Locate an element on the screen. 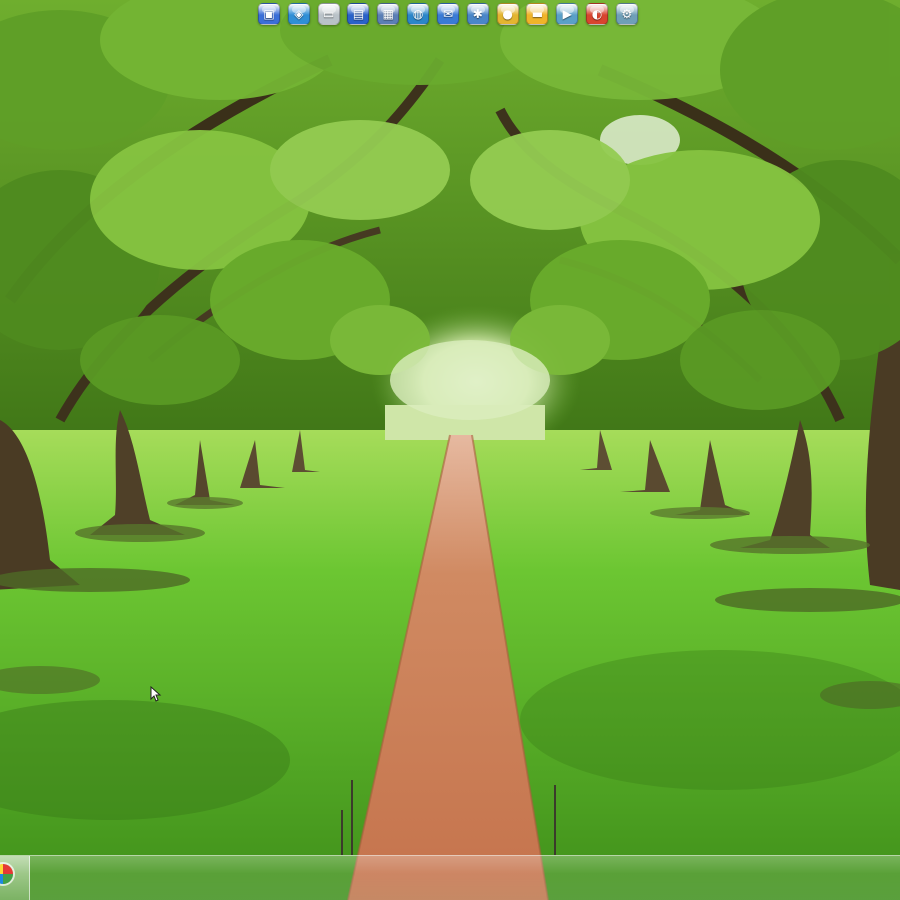  media-icon-glyph: ▶ is located at coordinates (567, 14).